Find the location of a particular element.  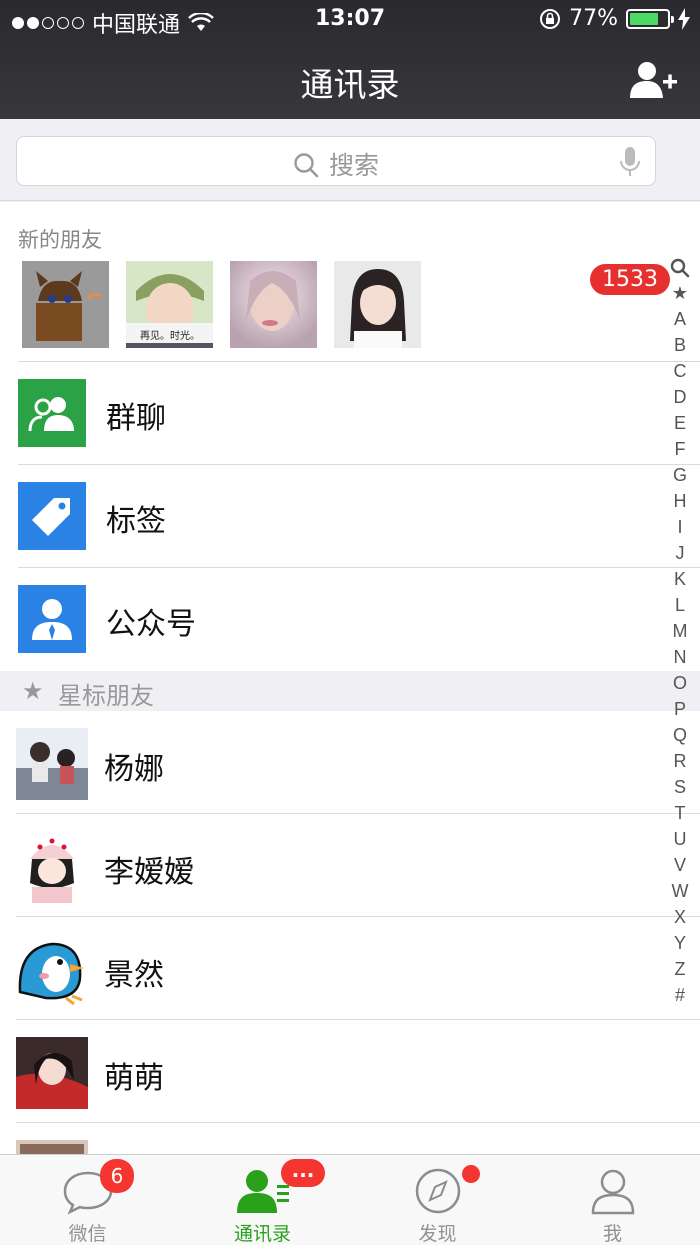

charging-bolt-icon is located at coordinates (684, 18).